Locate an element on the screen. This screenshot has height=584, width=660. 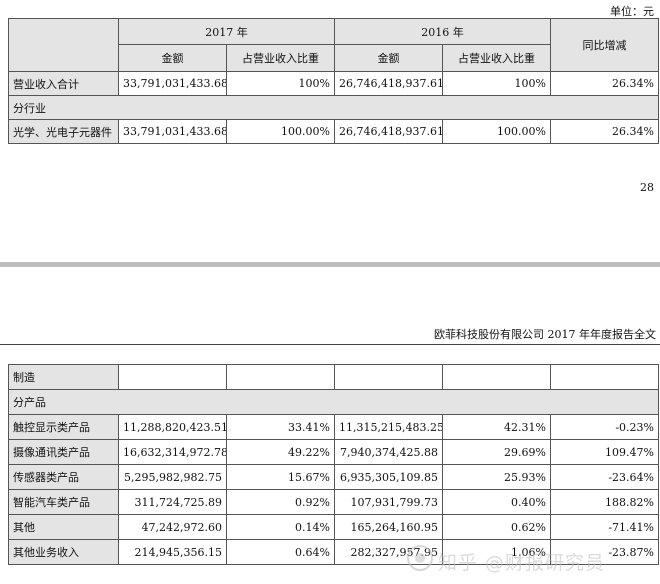
cell-amount-2017: 16,632,314,972.78 is located at coordinates (172, 452).